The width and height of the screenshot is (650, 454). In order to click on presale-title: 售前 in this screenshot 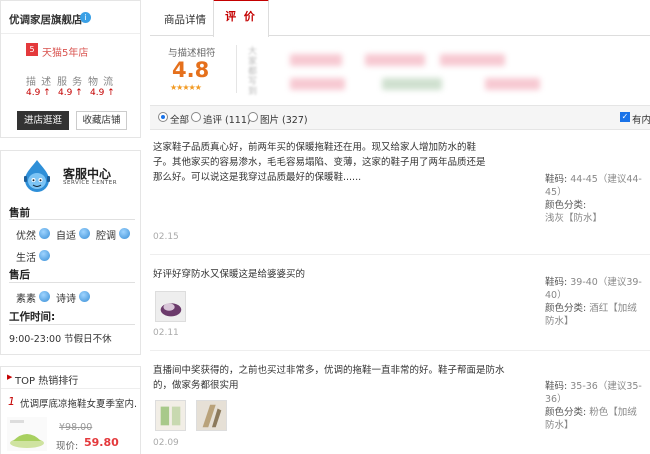, I will do `click(19, 212)`.